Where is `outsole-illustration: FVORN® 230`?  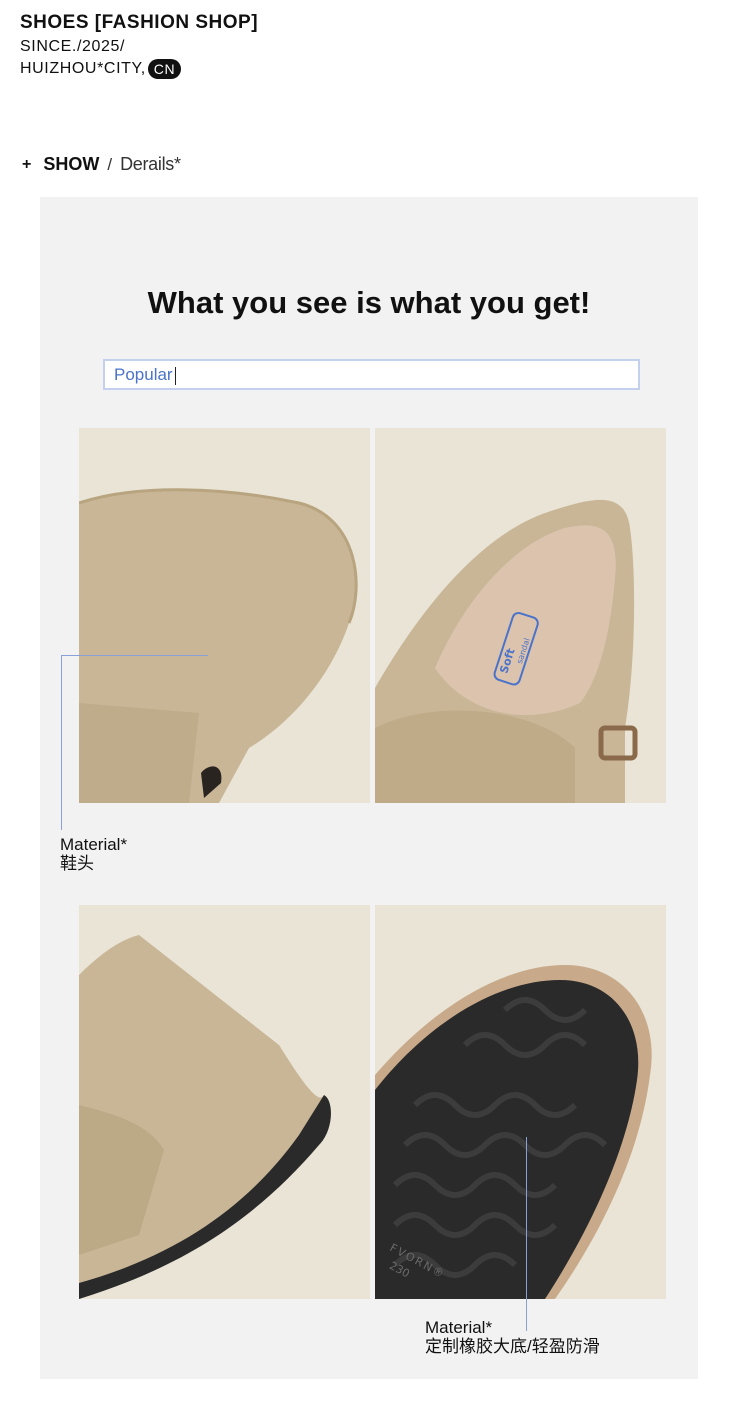
outsole-illustration: FVORN® 230 is located at coordinates (520, 1102).